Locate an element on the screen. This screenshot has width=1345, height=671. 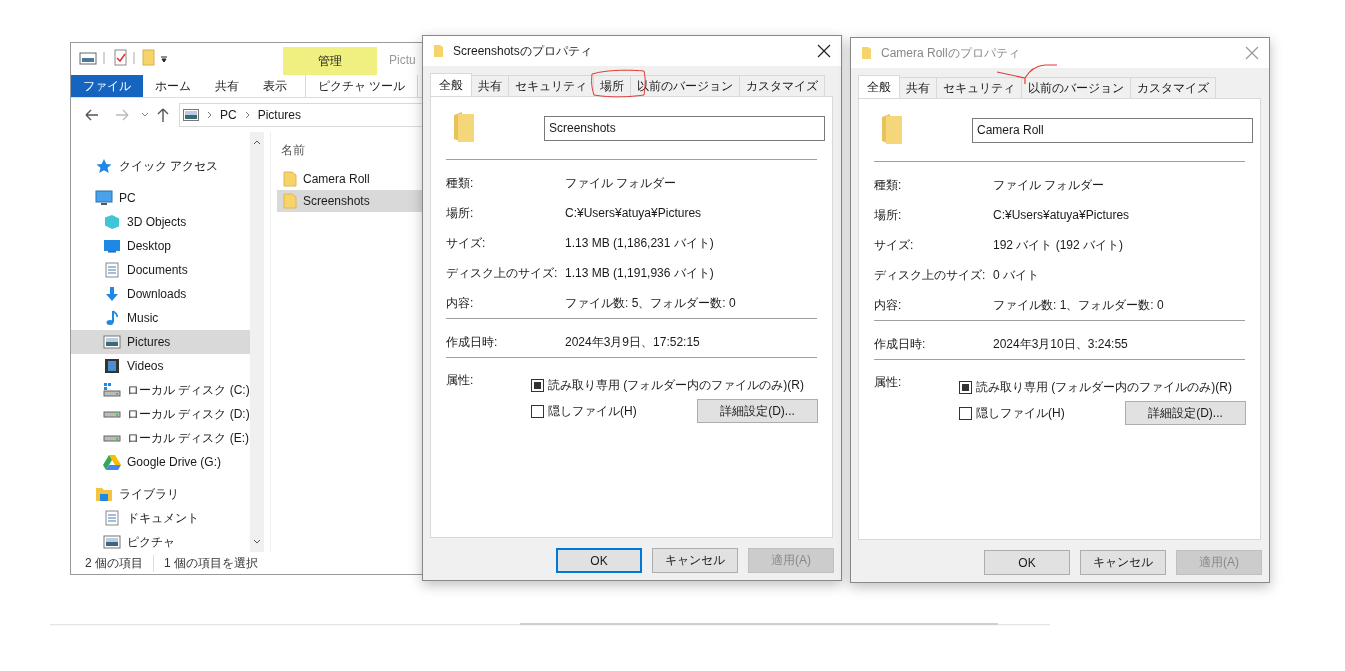
navigation-arrows-icon is located at coordinates (127, 115).